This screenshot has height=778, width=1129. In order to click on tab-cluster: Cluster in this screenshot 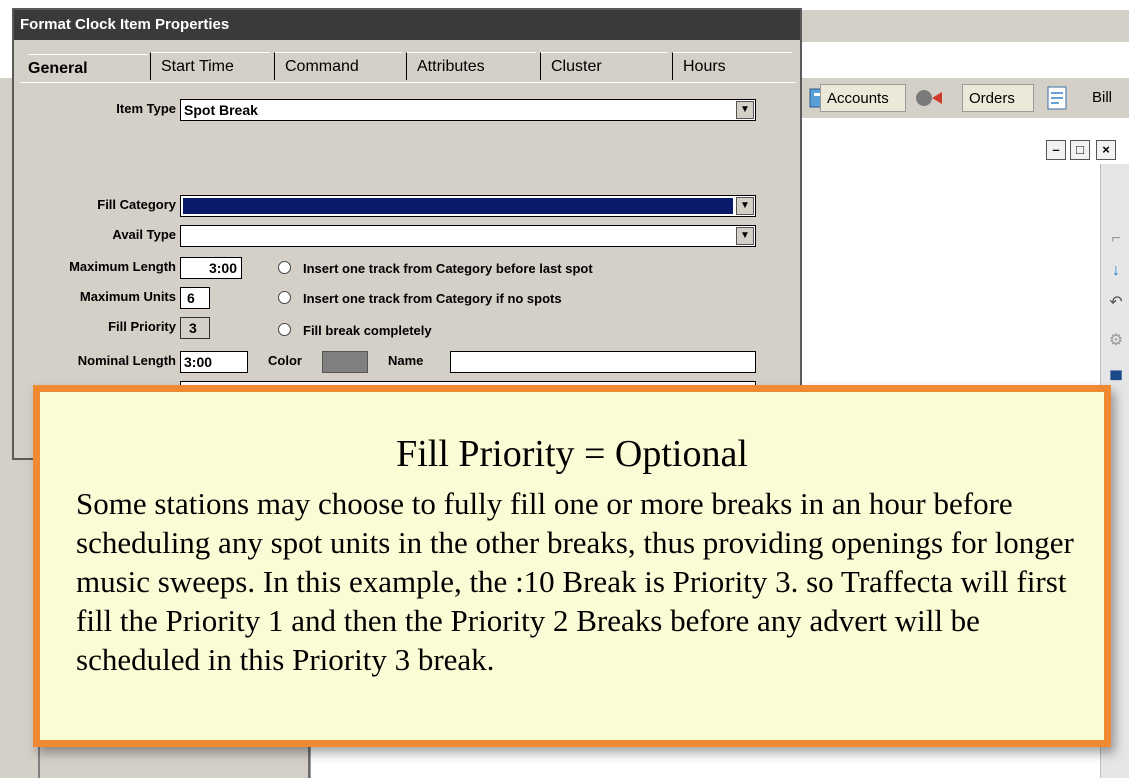, I will do `click(604, 66)`.